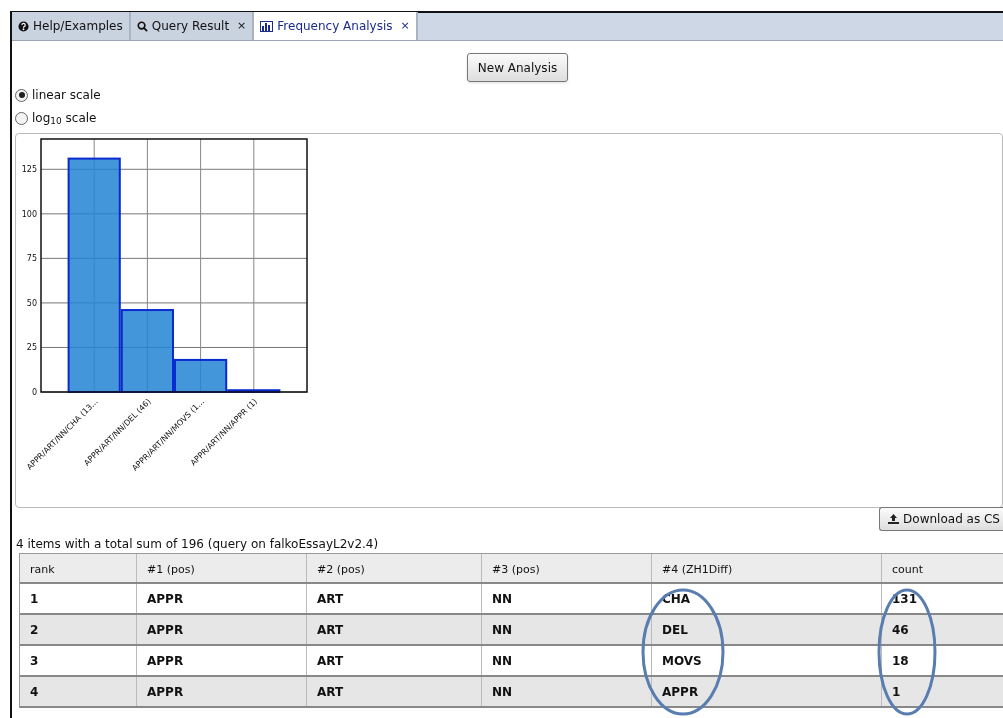  Describe the element at coordinates (767, 660) in the screenshot. I see `table-cell: MOVS` at that location.